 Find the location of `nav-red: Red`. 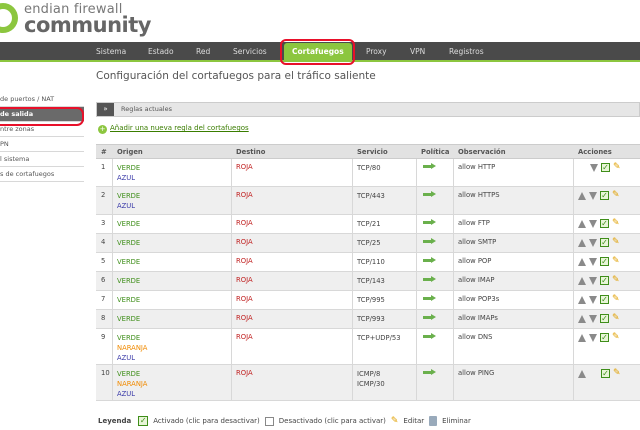

nav-red: Red is located at coordinates (203, 52).